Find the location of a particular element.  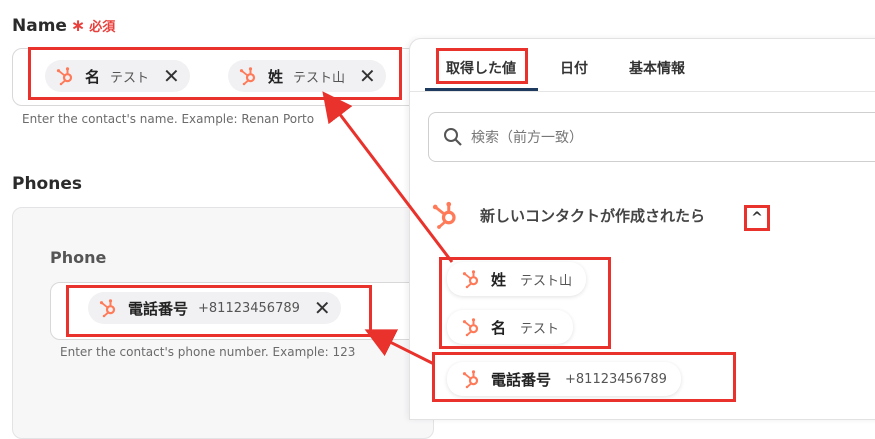

annotation-arrows is located at coordinates (388, 228).